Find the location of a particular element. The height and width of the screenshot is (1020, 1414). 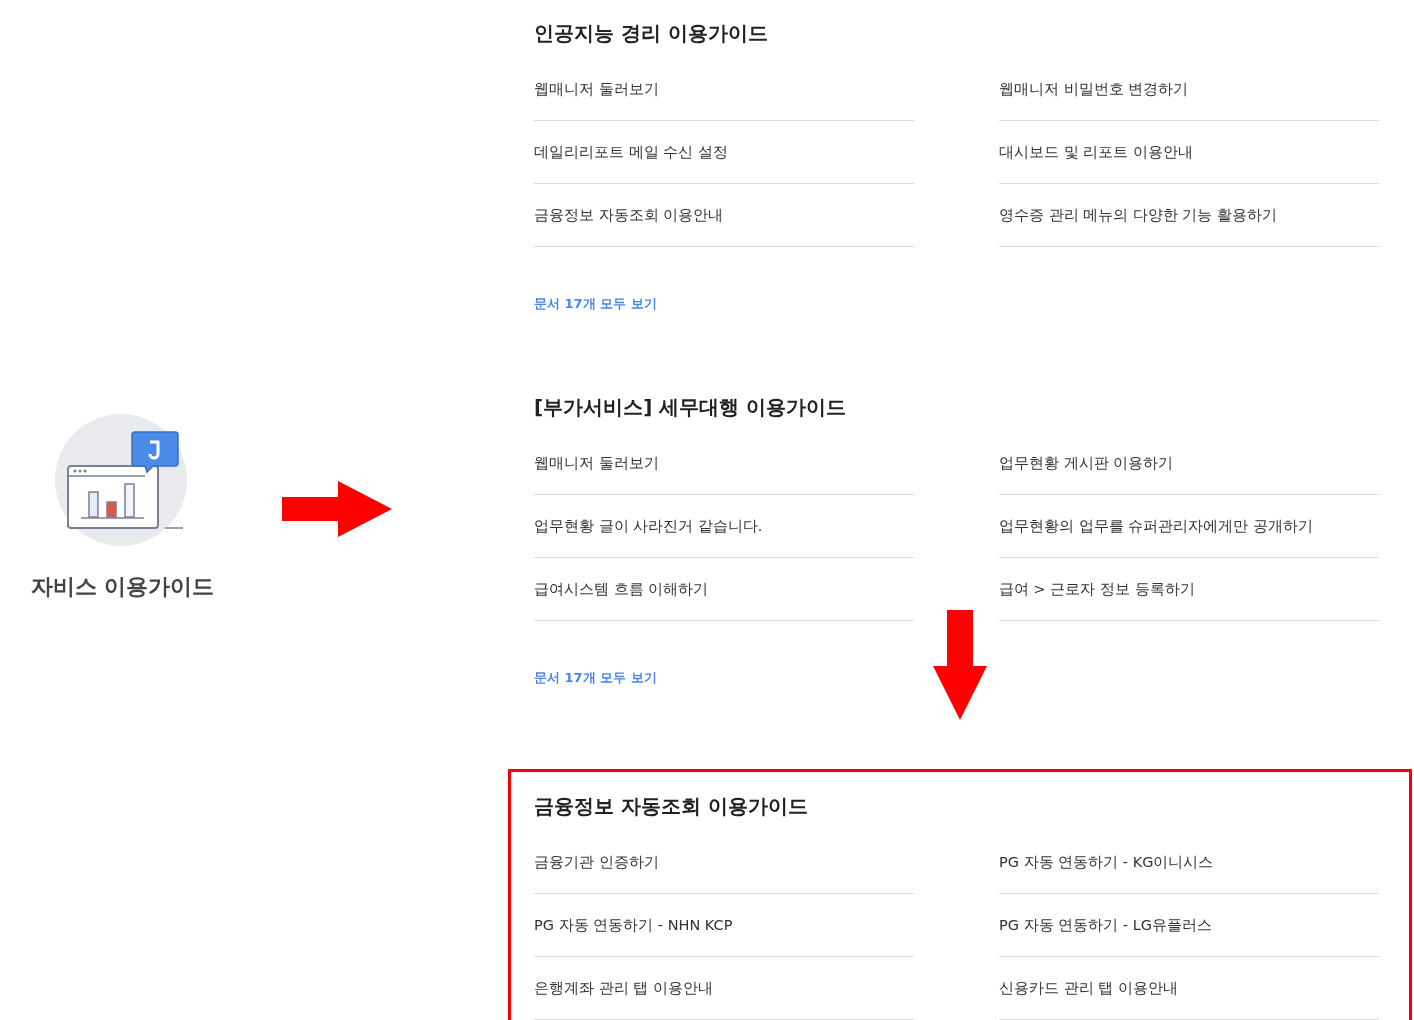

guide-link: 업무현황 글이 사라진거 같습니다. is located at coordinates (648, 526).